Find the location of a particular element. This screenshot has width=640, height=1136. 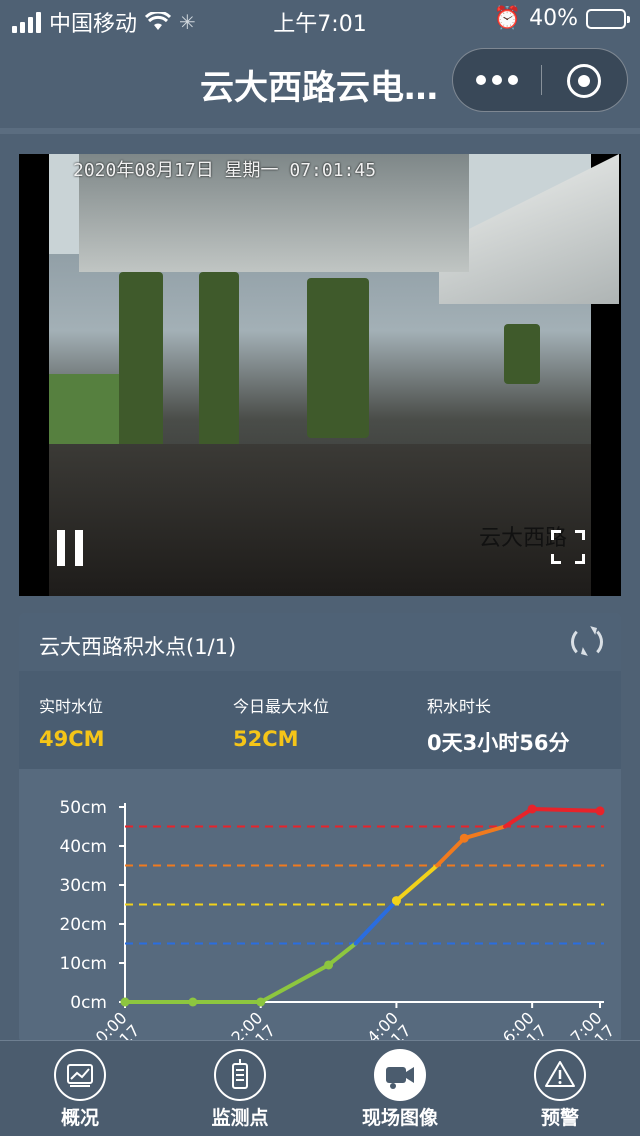

stat-label: 实时水位 is located at coordinates (71, 706).